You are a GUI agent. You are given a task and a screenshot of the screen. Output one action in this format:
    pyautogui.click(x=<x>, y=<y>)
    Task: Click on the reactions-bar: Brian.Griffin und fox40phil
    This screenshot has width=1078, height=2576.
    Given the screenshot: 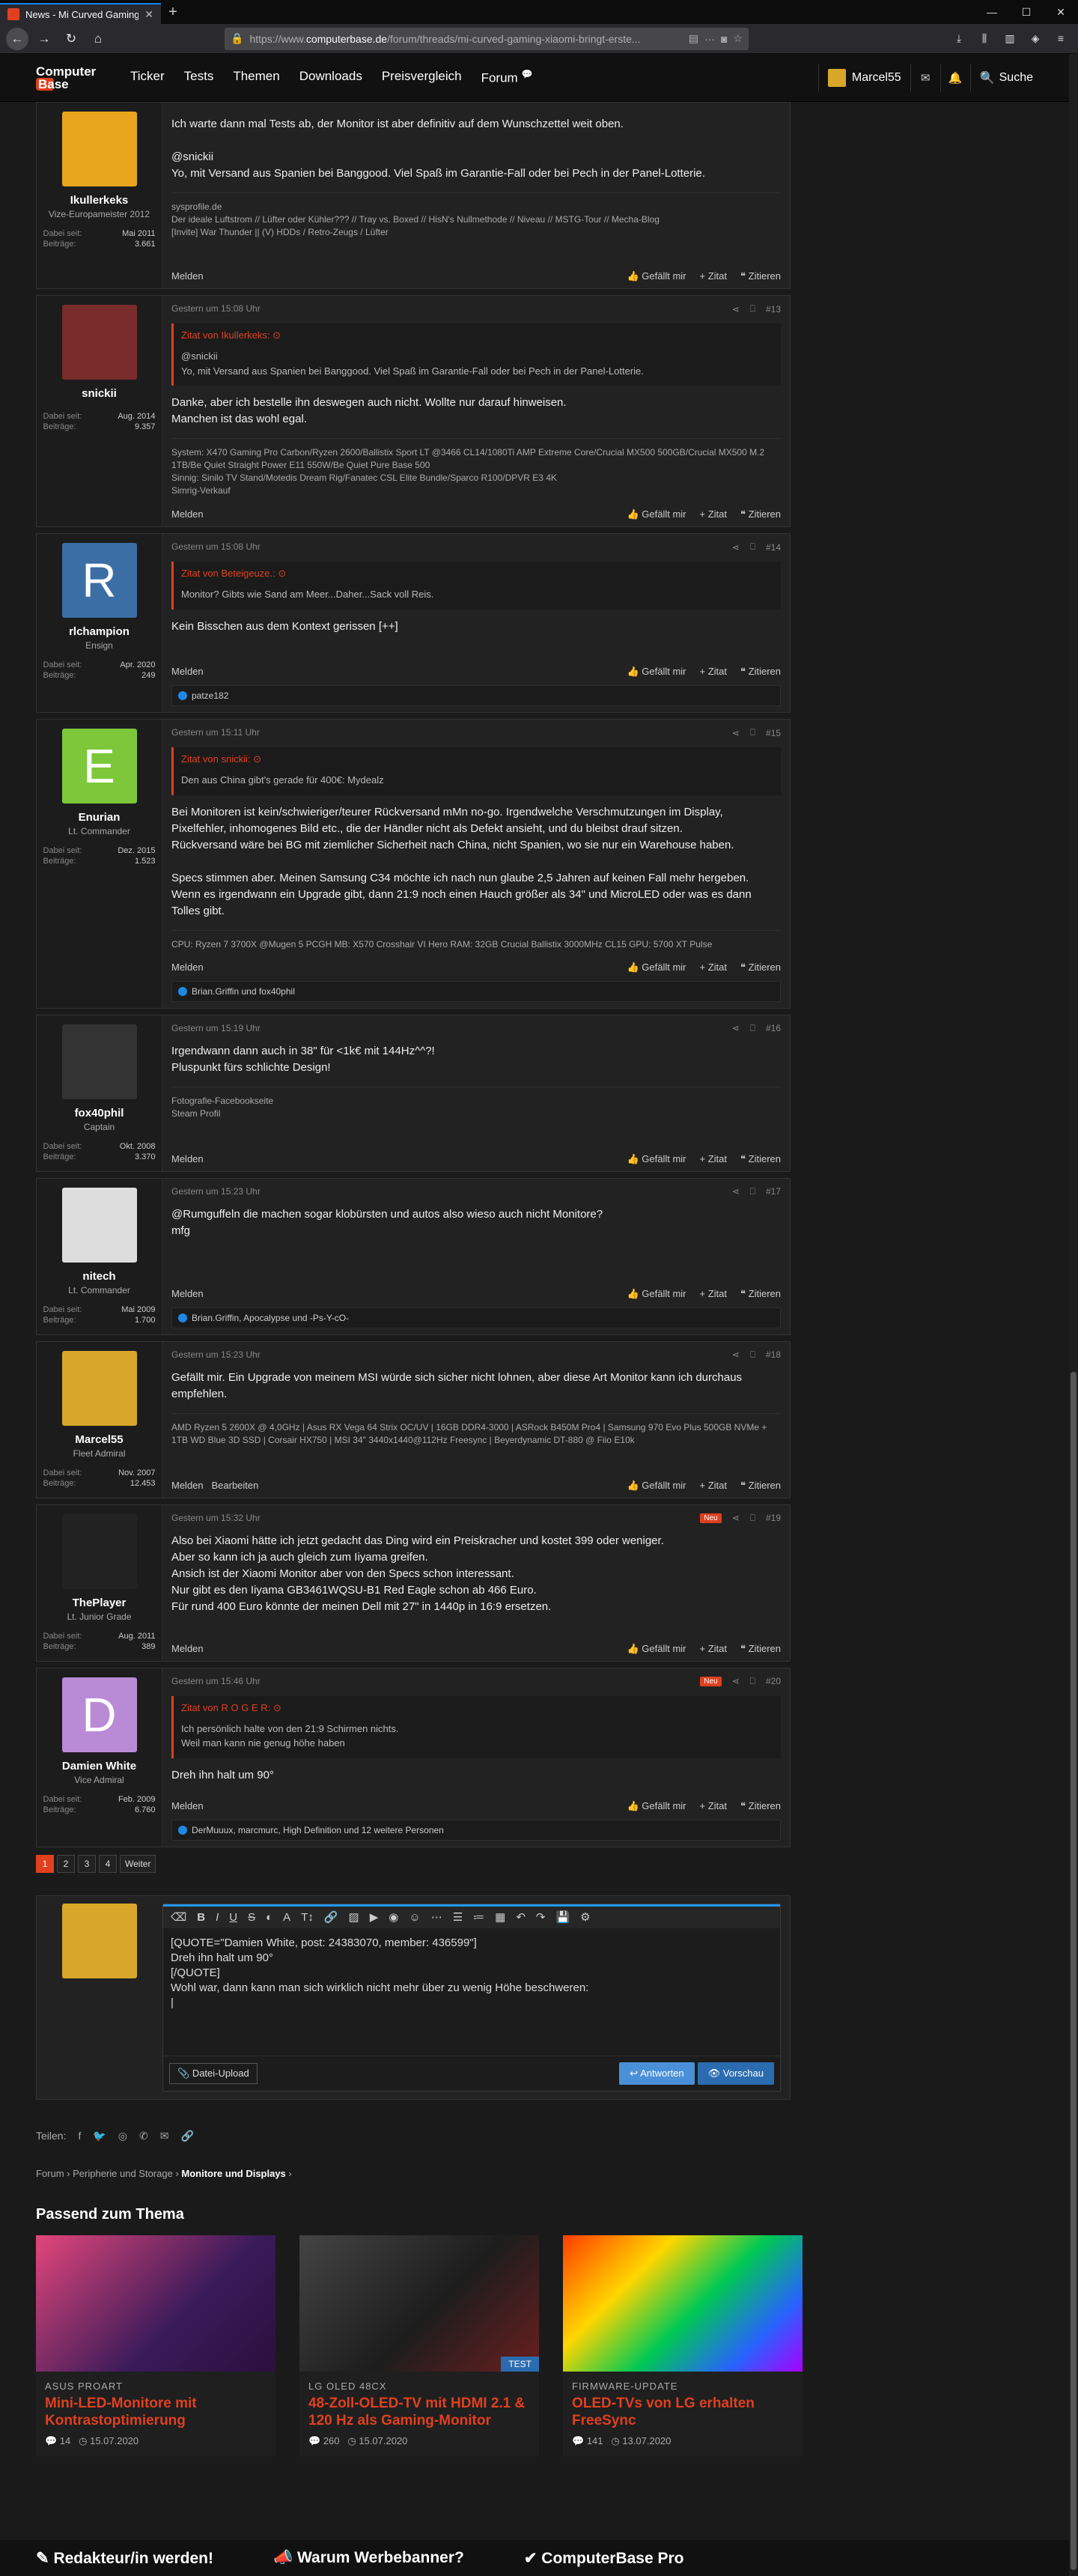 What is the action you would take?
    pyautogui.click(x=476, y=991)
    